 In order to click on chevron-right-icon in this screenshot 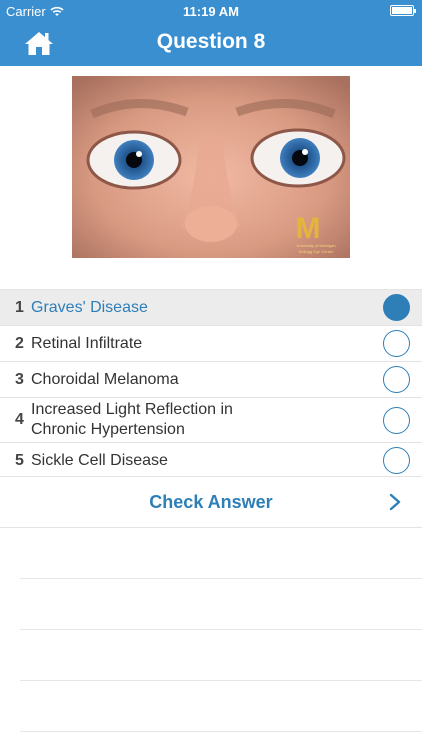, I will do `click(395, 502)`.